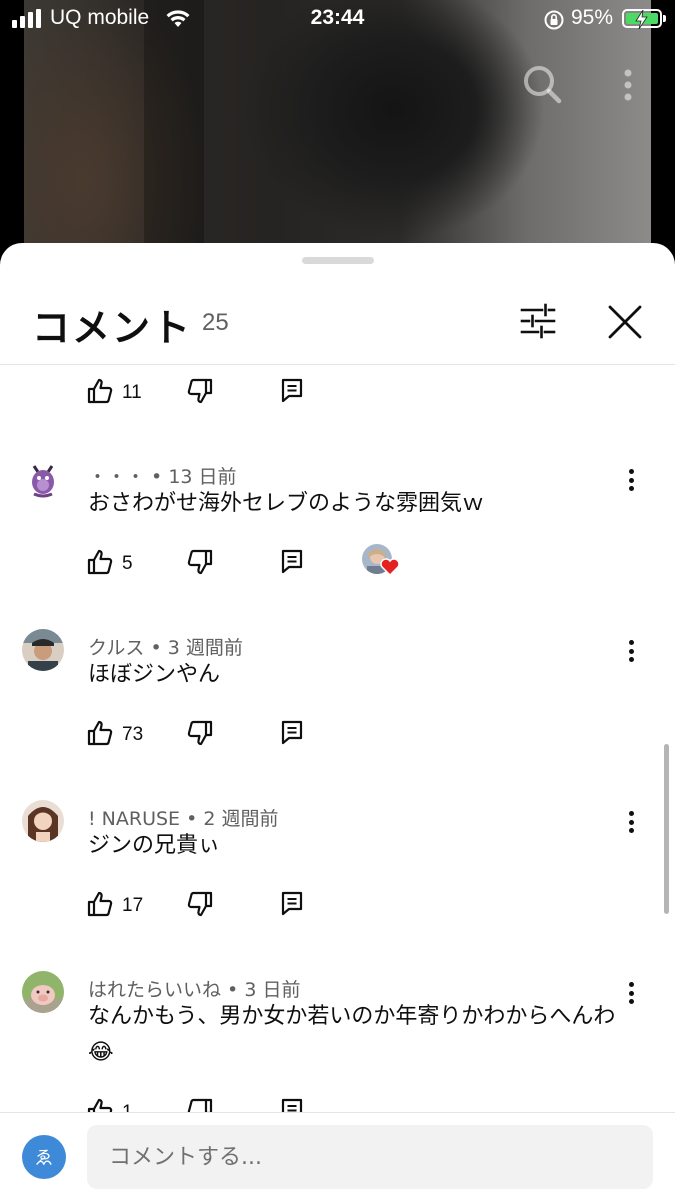 The image size is (675, 1200). I want to click on comment-meta: はれたらいいね • 3 日前, so click(194, 990).